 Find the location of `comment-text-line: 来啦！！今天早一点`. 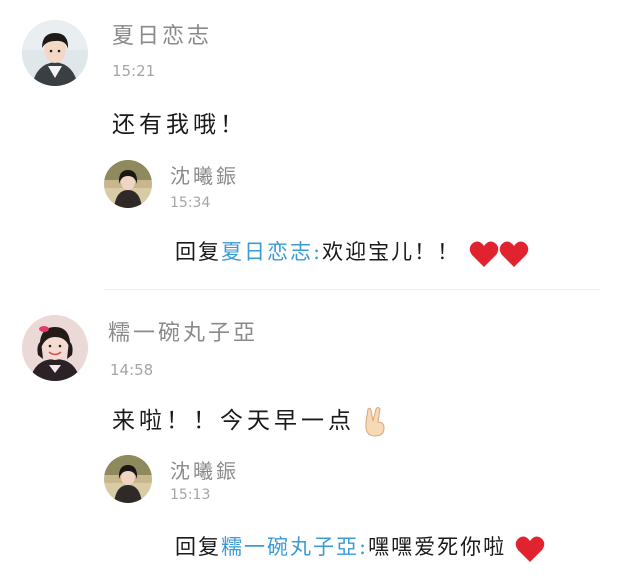

comment-text-line: 来啦！！今天早一点 is located at coordinates (250, 419).